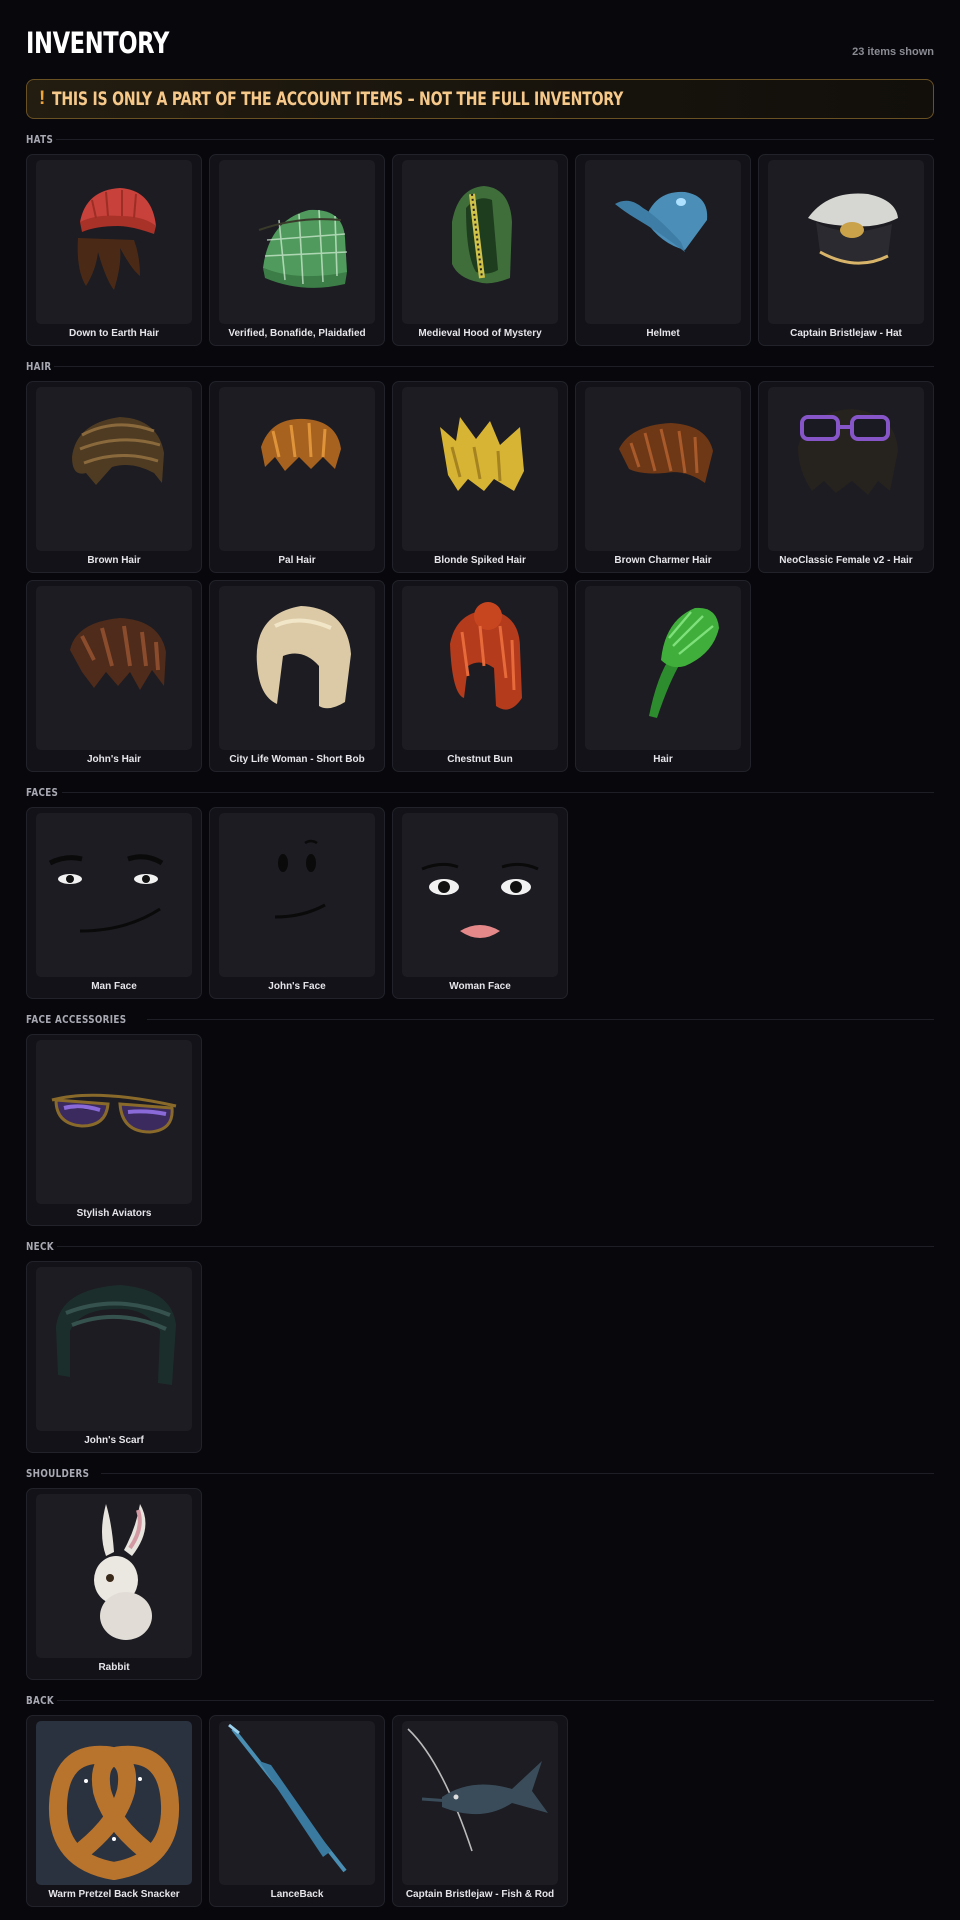 Image resolution: width=960 pixels, height=1920 pixels. I want to click on item-name: Captain Bristlejaw - Hat, so click(846, 333).